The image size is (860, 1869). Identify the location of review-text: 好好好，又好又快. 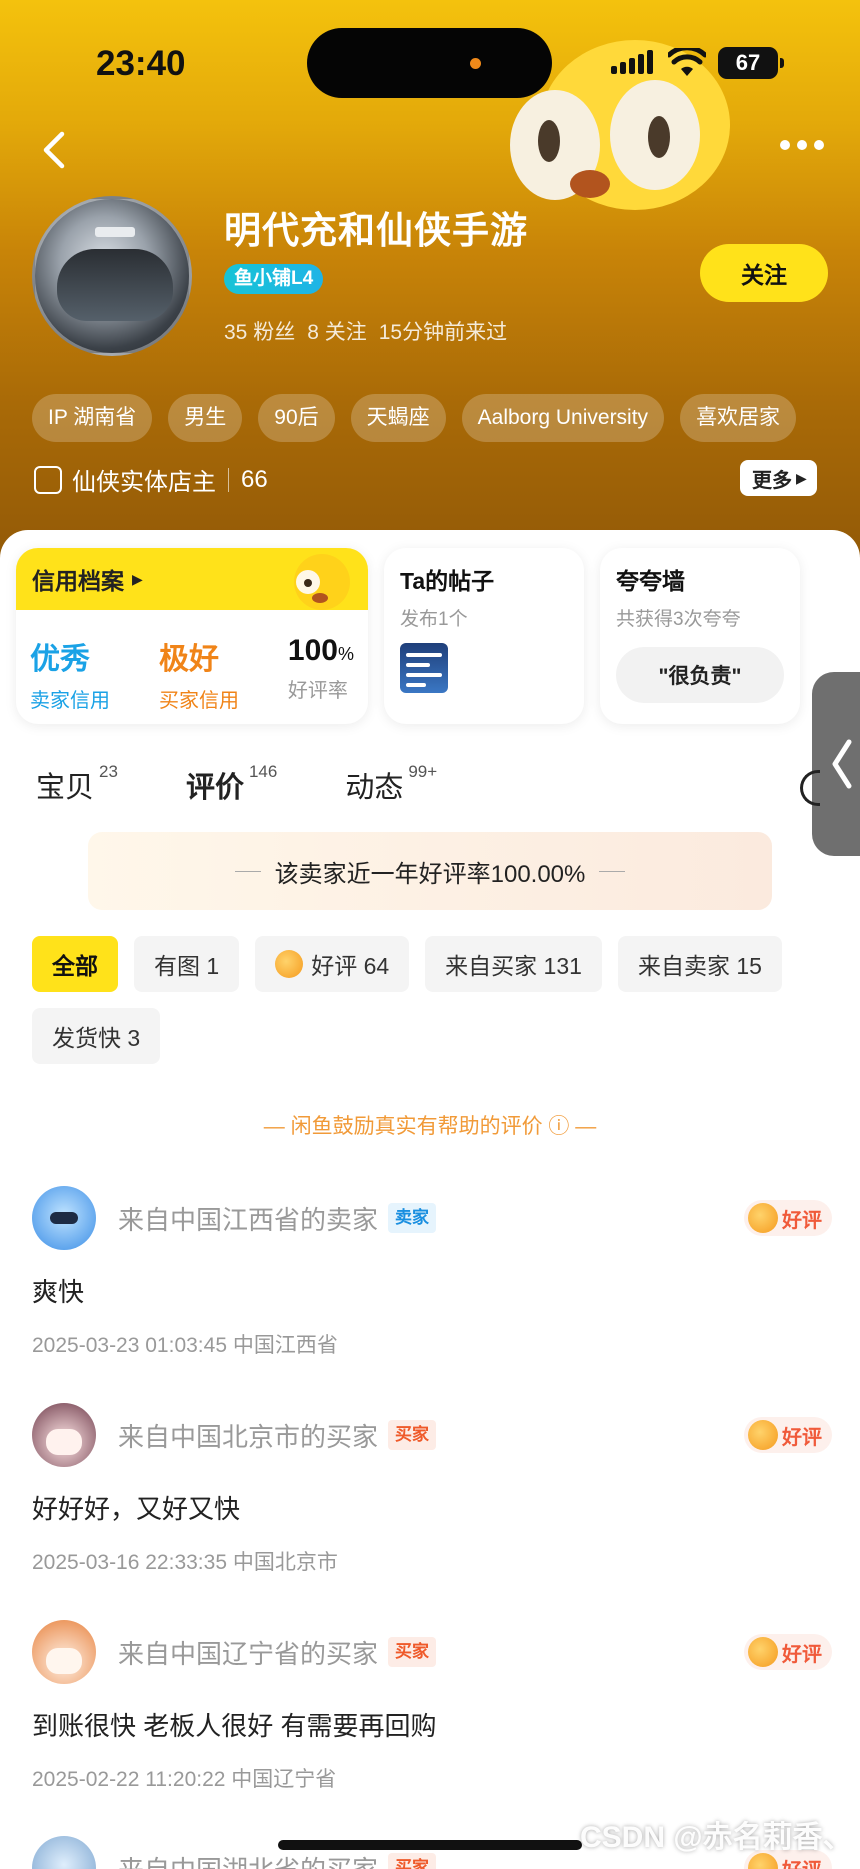
(136, 1509).